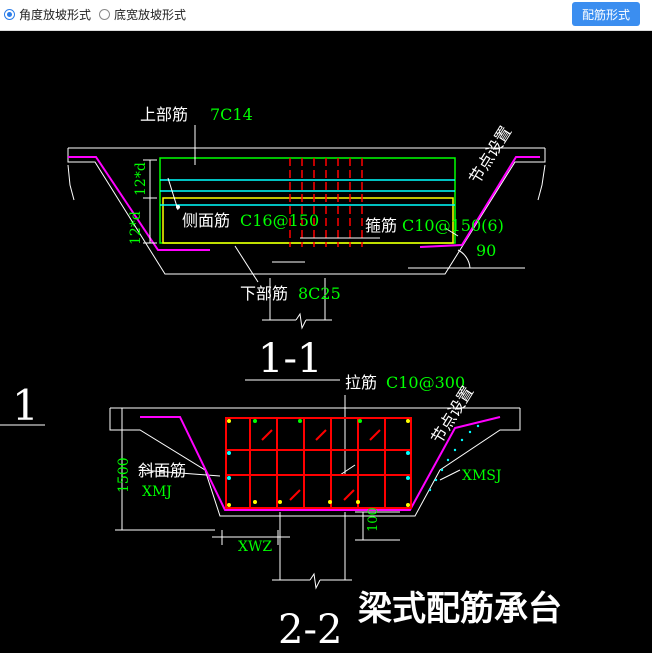  What do you see at coordinates (150, 14) in the screenshot?
I see `radio-width-slope-label: 底宽放坡形式` at bounding box center [150, 14].